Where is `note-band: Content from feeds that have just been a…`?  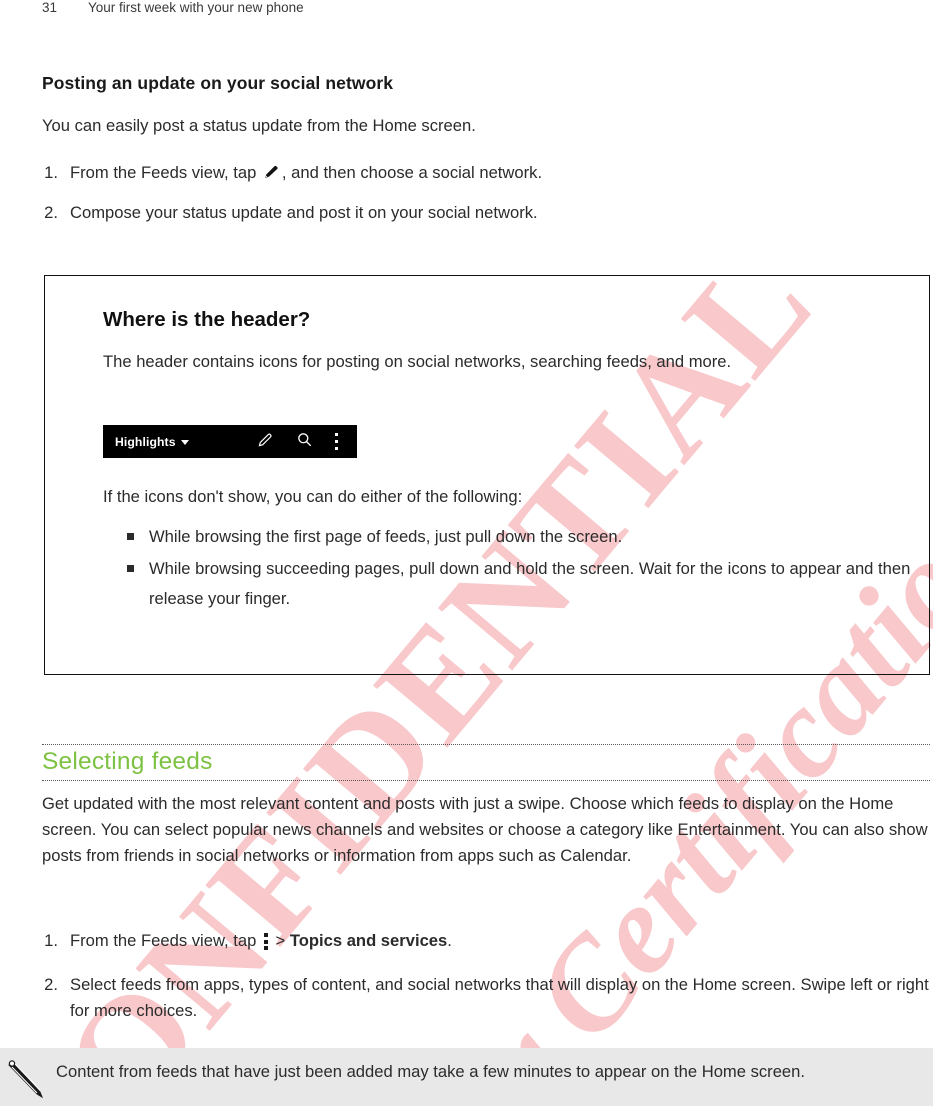 note-band: Content from feeds that have just been a… is located at coordinates (466, 1077).